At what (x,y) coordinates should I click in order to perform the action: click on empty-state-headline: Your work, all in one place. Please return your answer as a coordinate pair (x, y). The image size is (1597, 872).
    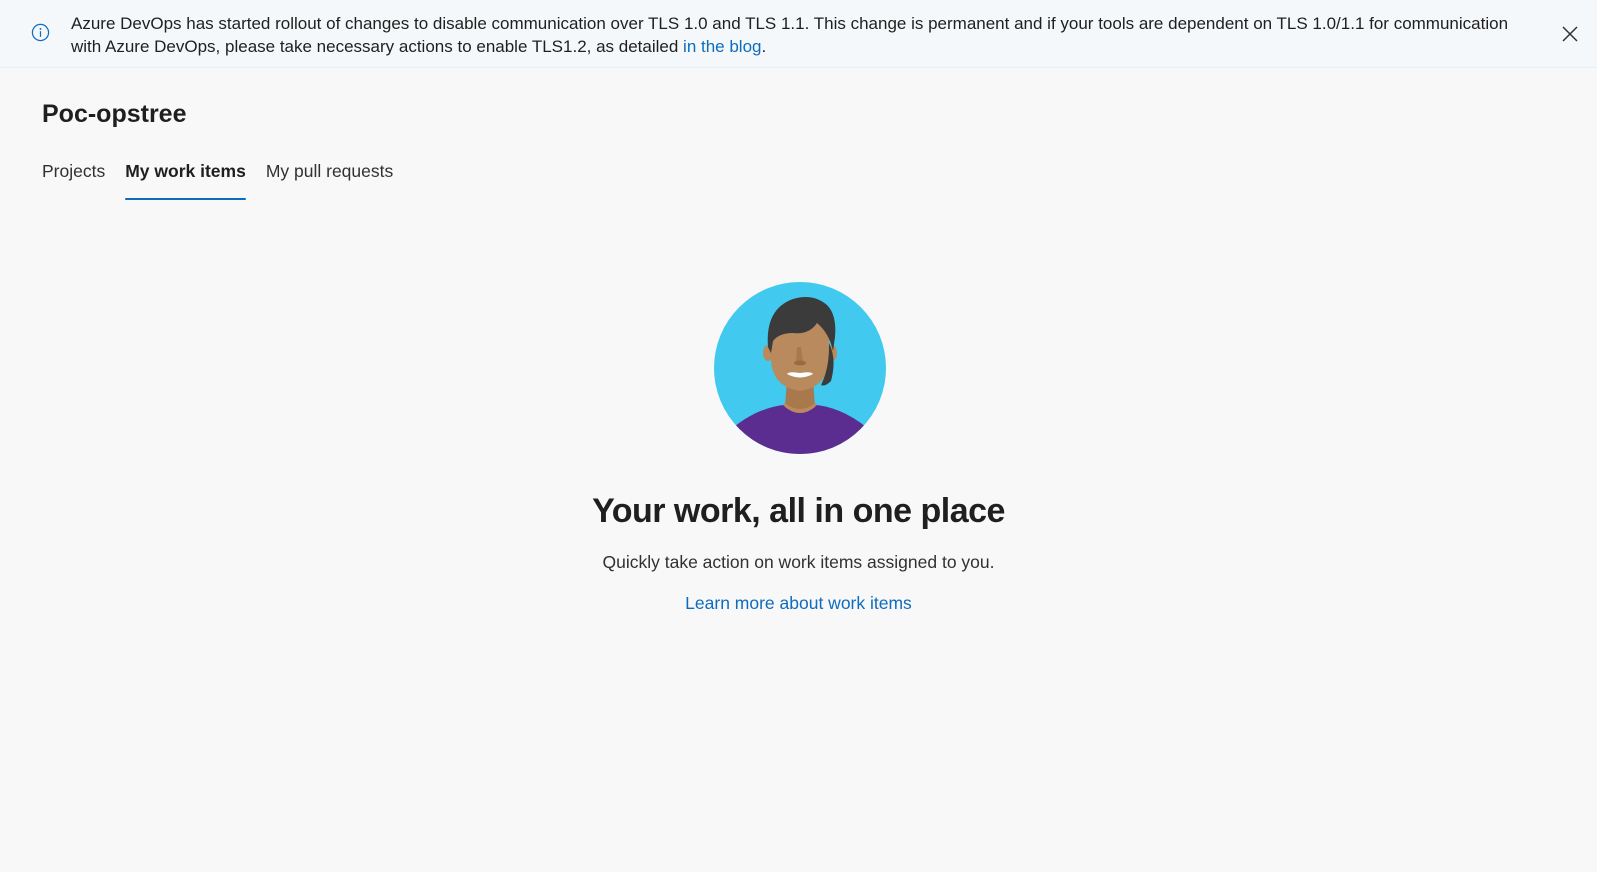
    Looking at the image, I should click on (798, 511).